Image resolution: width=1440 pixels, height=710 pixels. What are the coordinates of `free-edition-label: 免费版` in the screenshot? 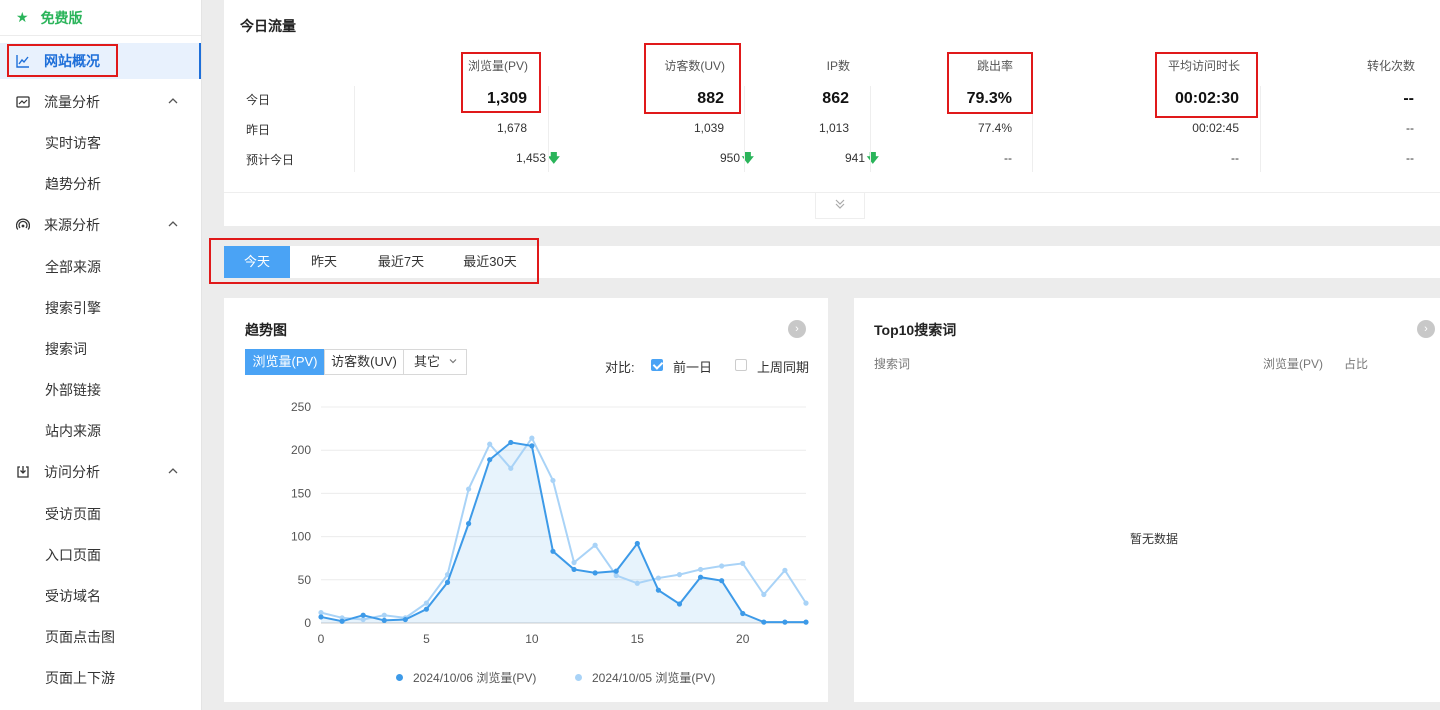 It's located at (61, 17).